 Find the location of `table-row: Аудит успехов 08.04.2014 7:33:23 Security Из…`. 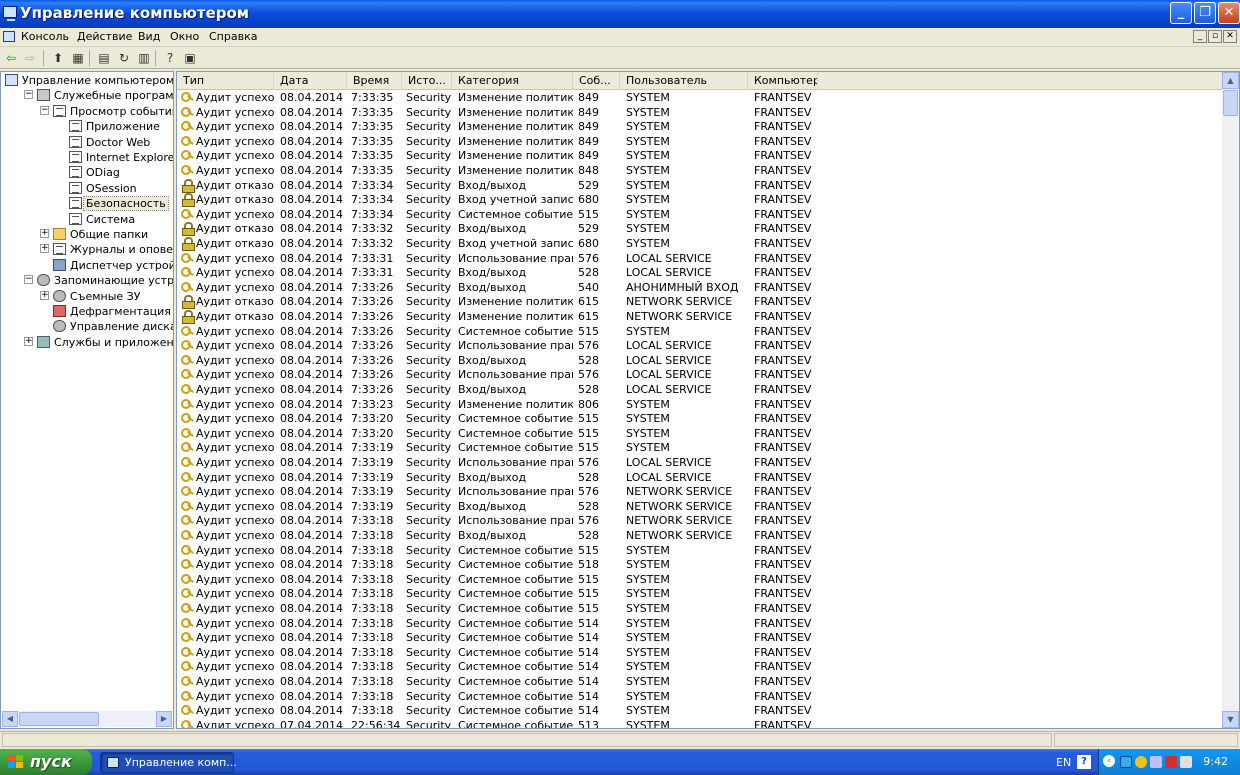

table-row: Аудит успехов 08.04.2014 7:33:23 Security Из… is located at coordinates (700, 404).